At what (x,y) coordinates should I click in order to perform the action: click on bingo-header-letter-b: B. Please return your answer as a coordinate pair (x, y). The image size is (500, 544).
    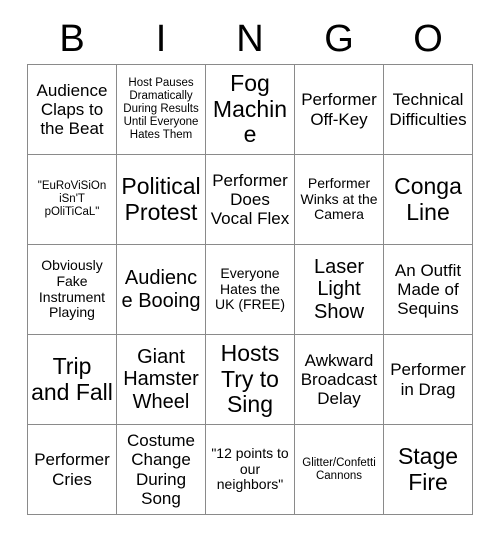
    Looking at the image, I should click on (72, 39).